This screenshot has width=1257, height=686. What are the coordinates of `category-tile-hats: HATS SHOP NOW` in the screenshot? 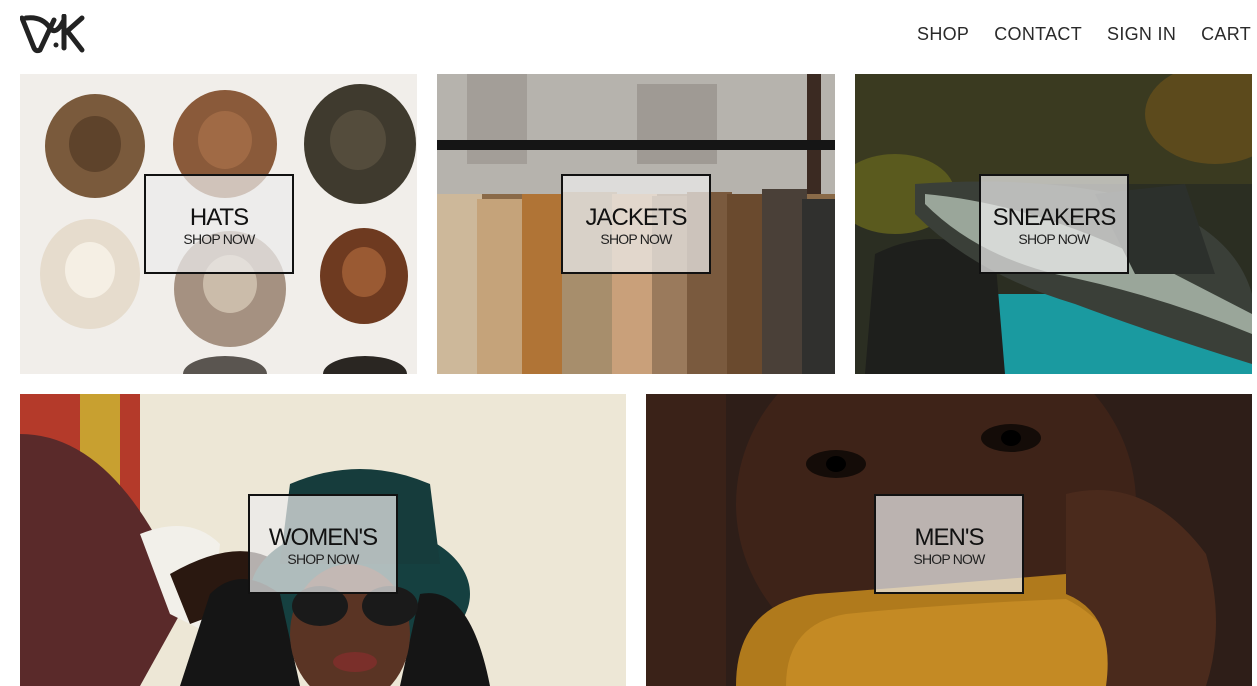 It's located at (218, 224).